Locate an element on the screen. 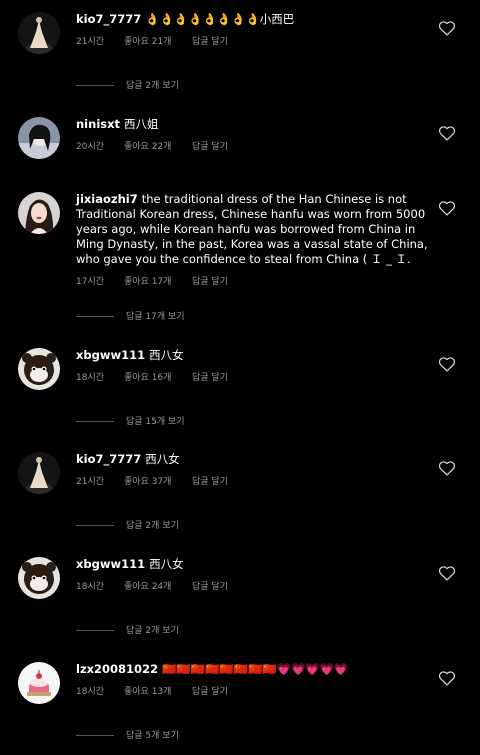 The image size is (480, 755). view-replies-button: 답글 5개 보기 is located at coordinates (127, 736).